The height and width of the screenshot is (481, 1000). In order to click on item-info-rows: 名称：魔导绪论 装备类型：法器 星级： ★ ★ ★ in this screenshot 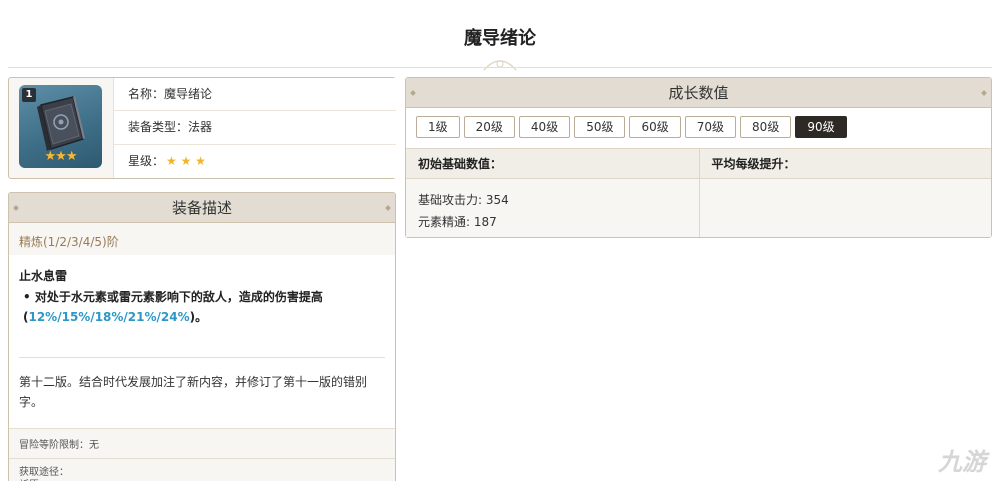, I will do `click(254, 128)`.